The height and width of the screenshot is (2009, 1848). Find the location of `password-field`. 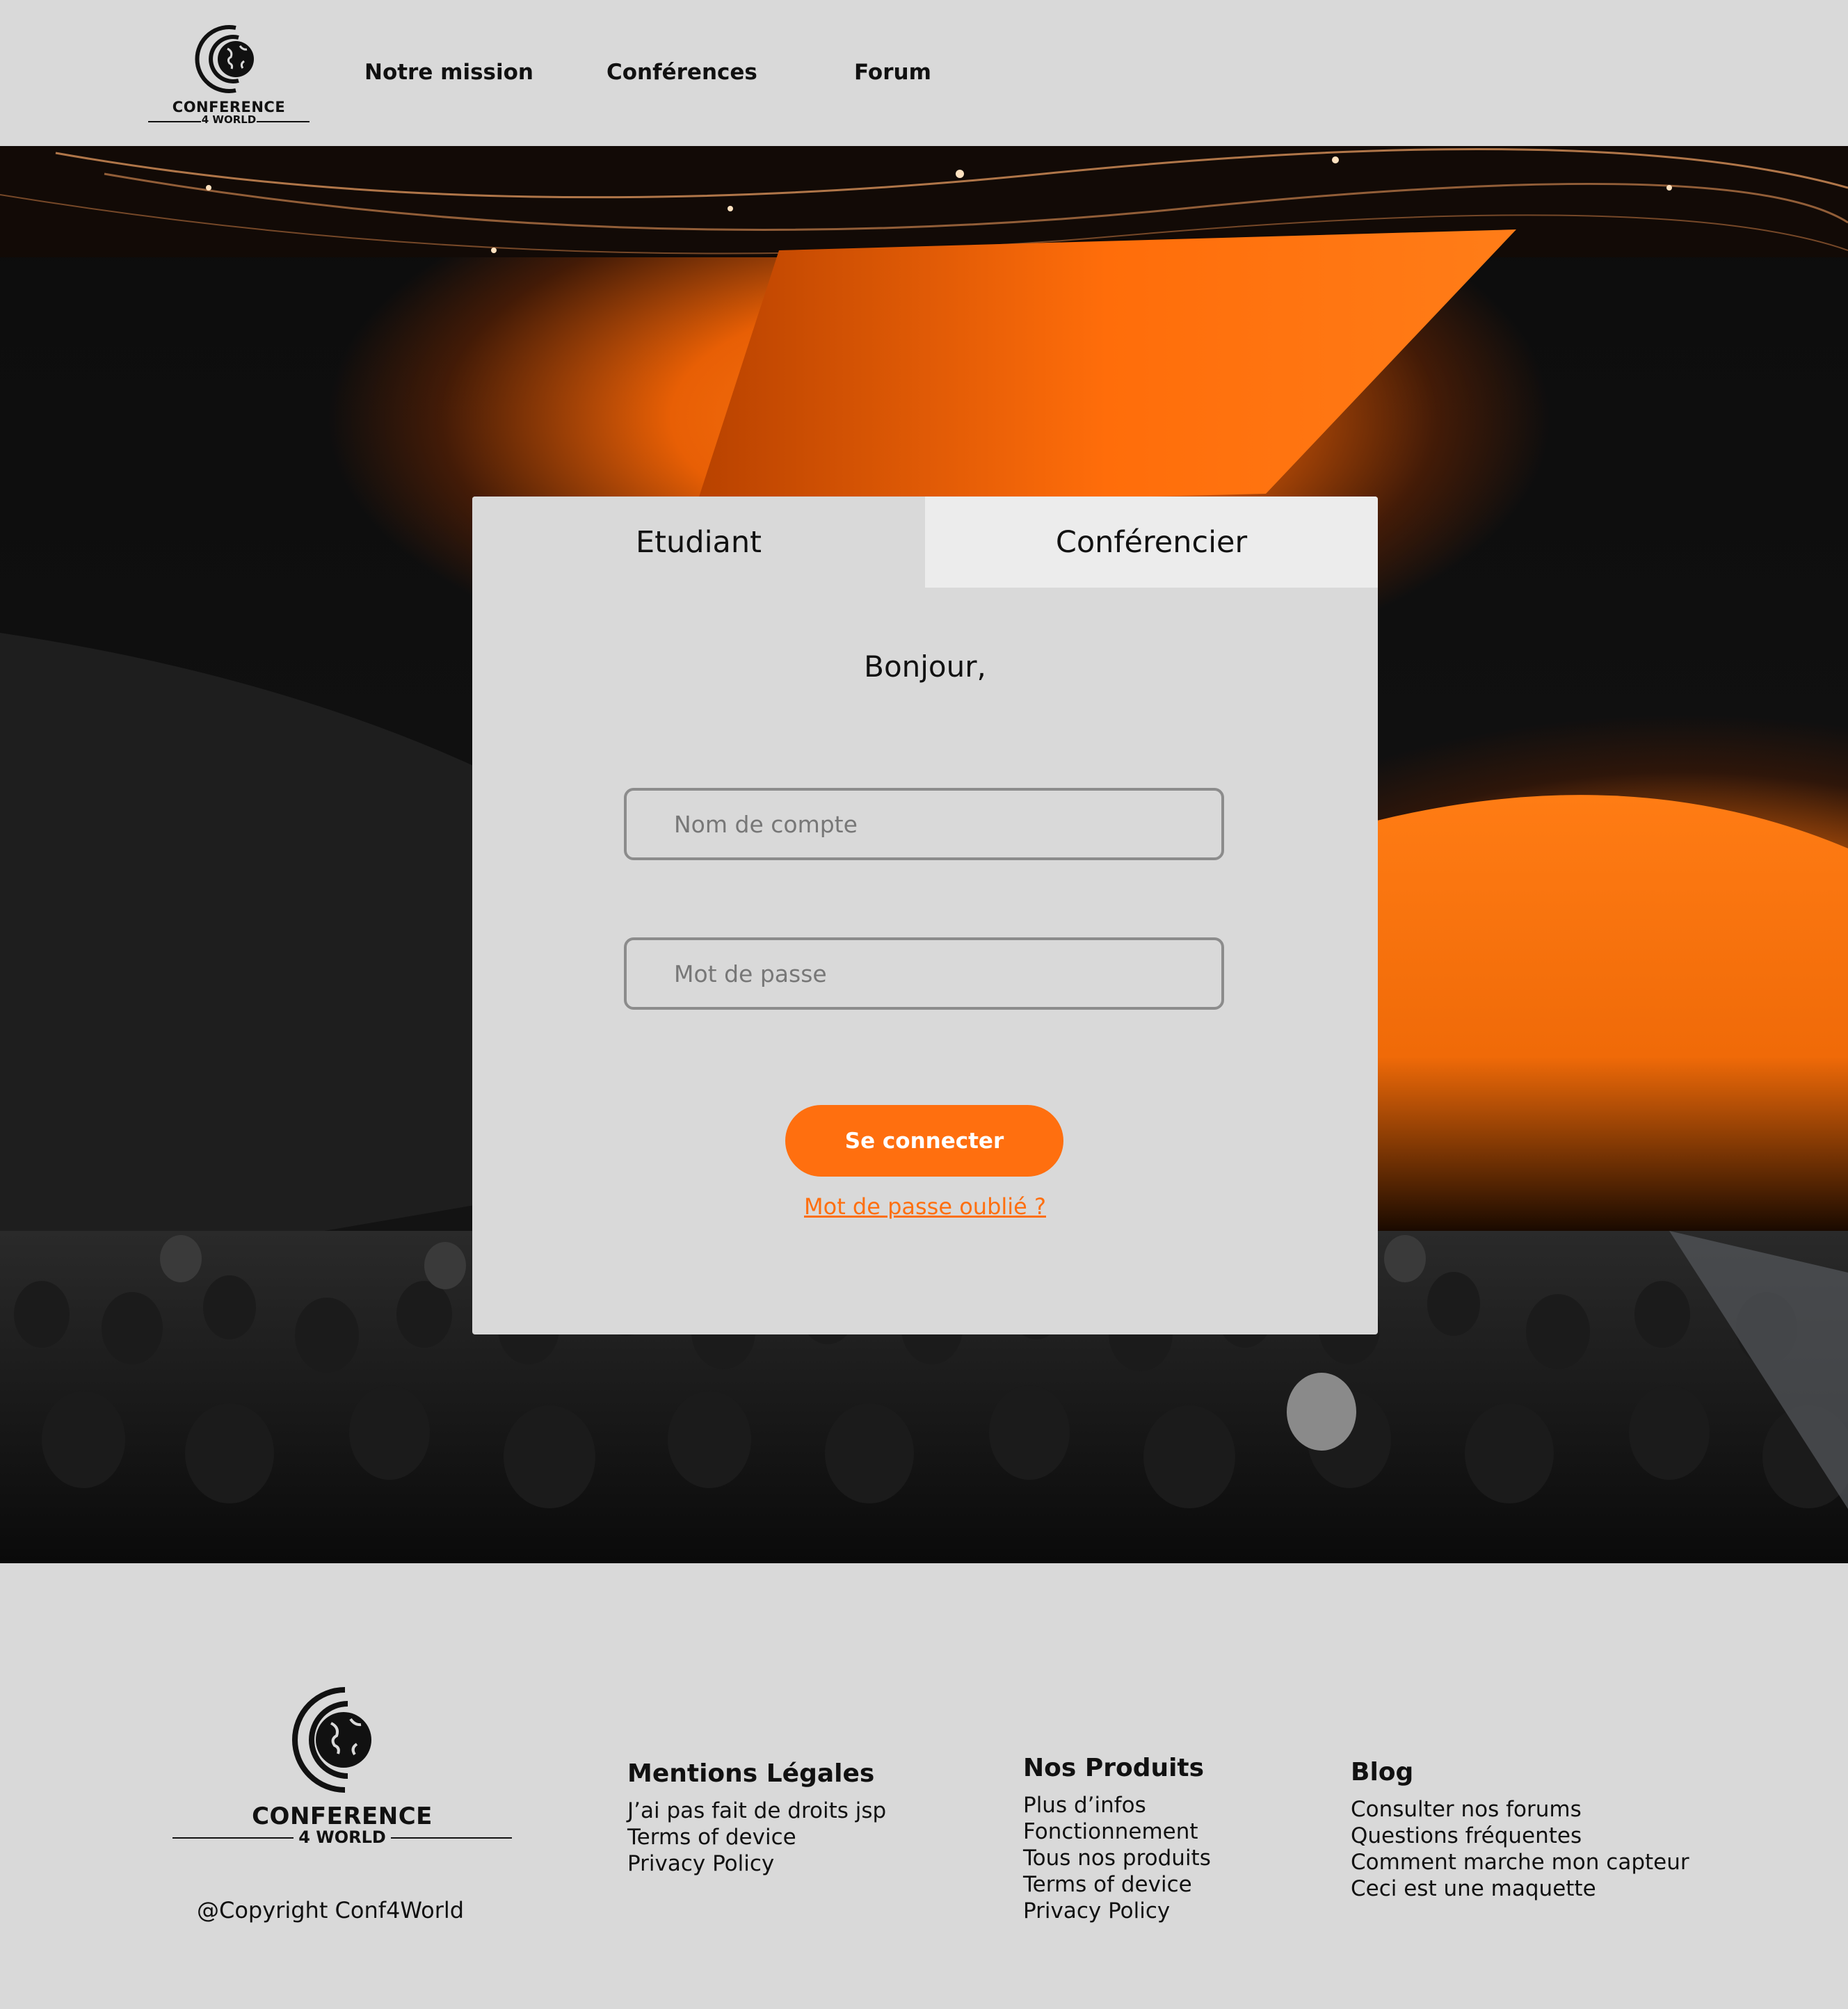

password-field is located at coordinates (924, 973).